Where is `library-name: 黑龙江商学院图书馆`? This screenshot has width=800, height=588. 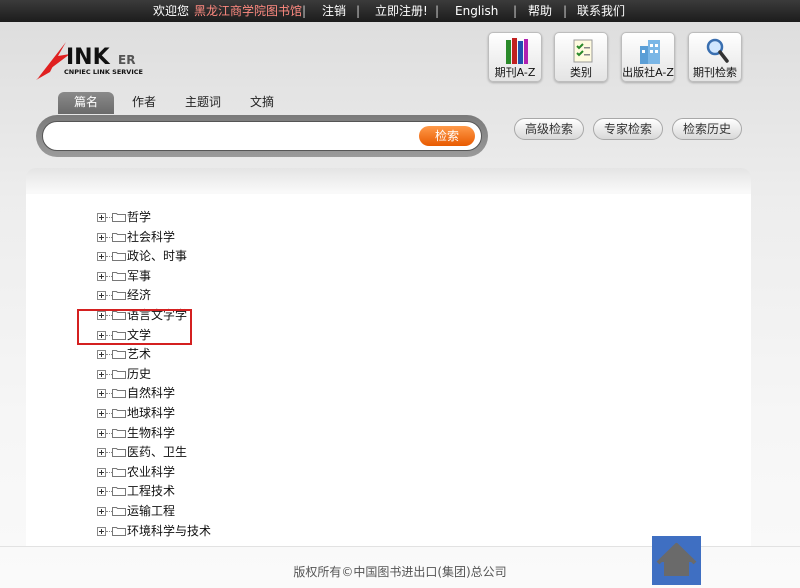
library-name: 黑龙江商学院图书馆 is located at coordinates (248, 11).